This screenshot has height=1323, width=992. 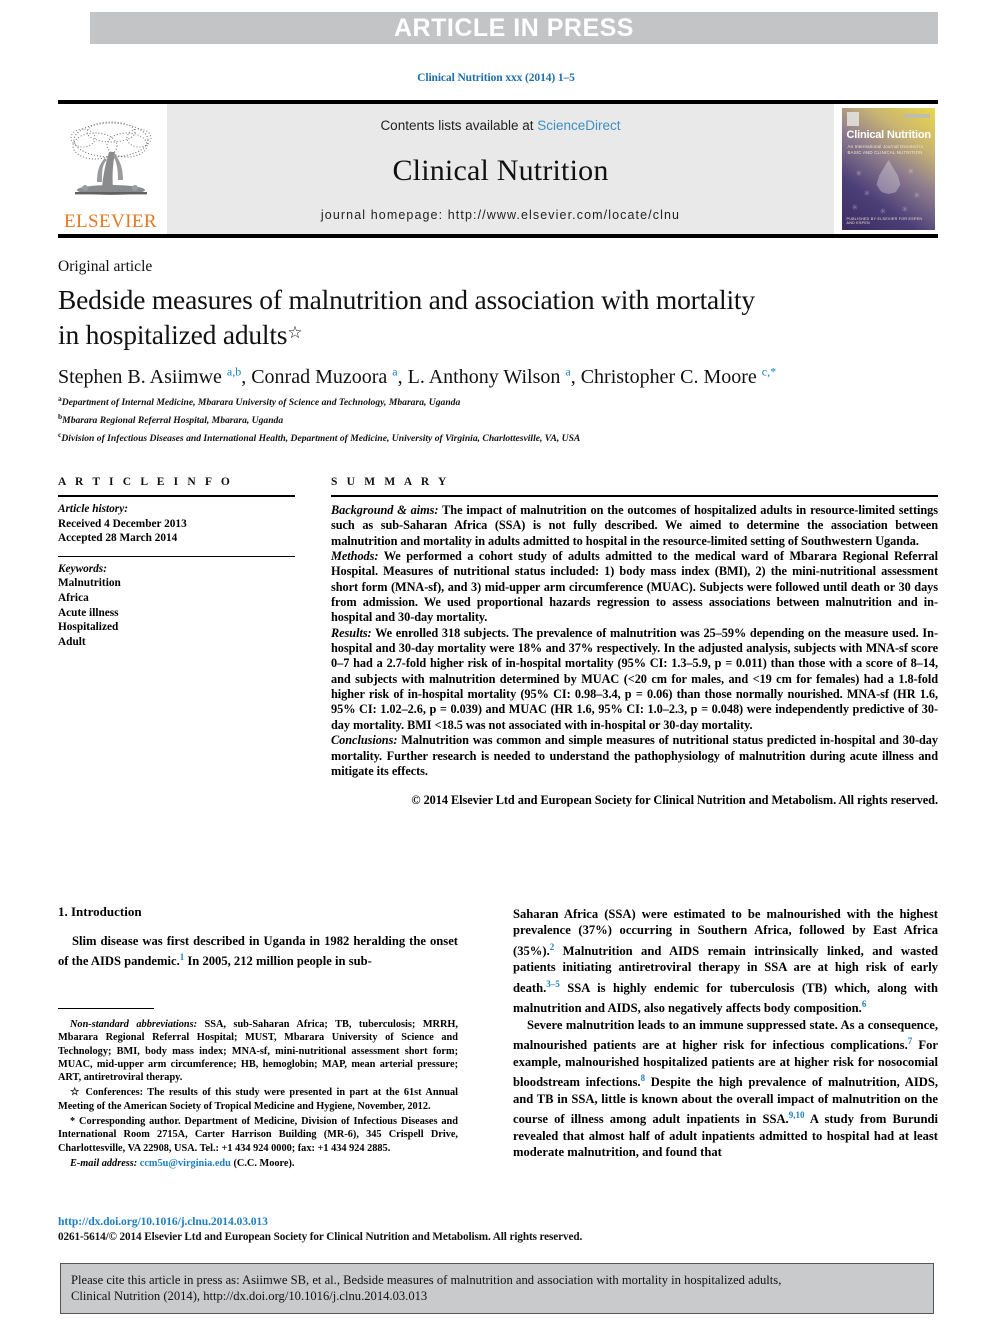 What do you see at coordinates (364, 740) in the screenshot?
I see `abstract-conclusions-label: Conclusions:` at bounding box center [364, 740].